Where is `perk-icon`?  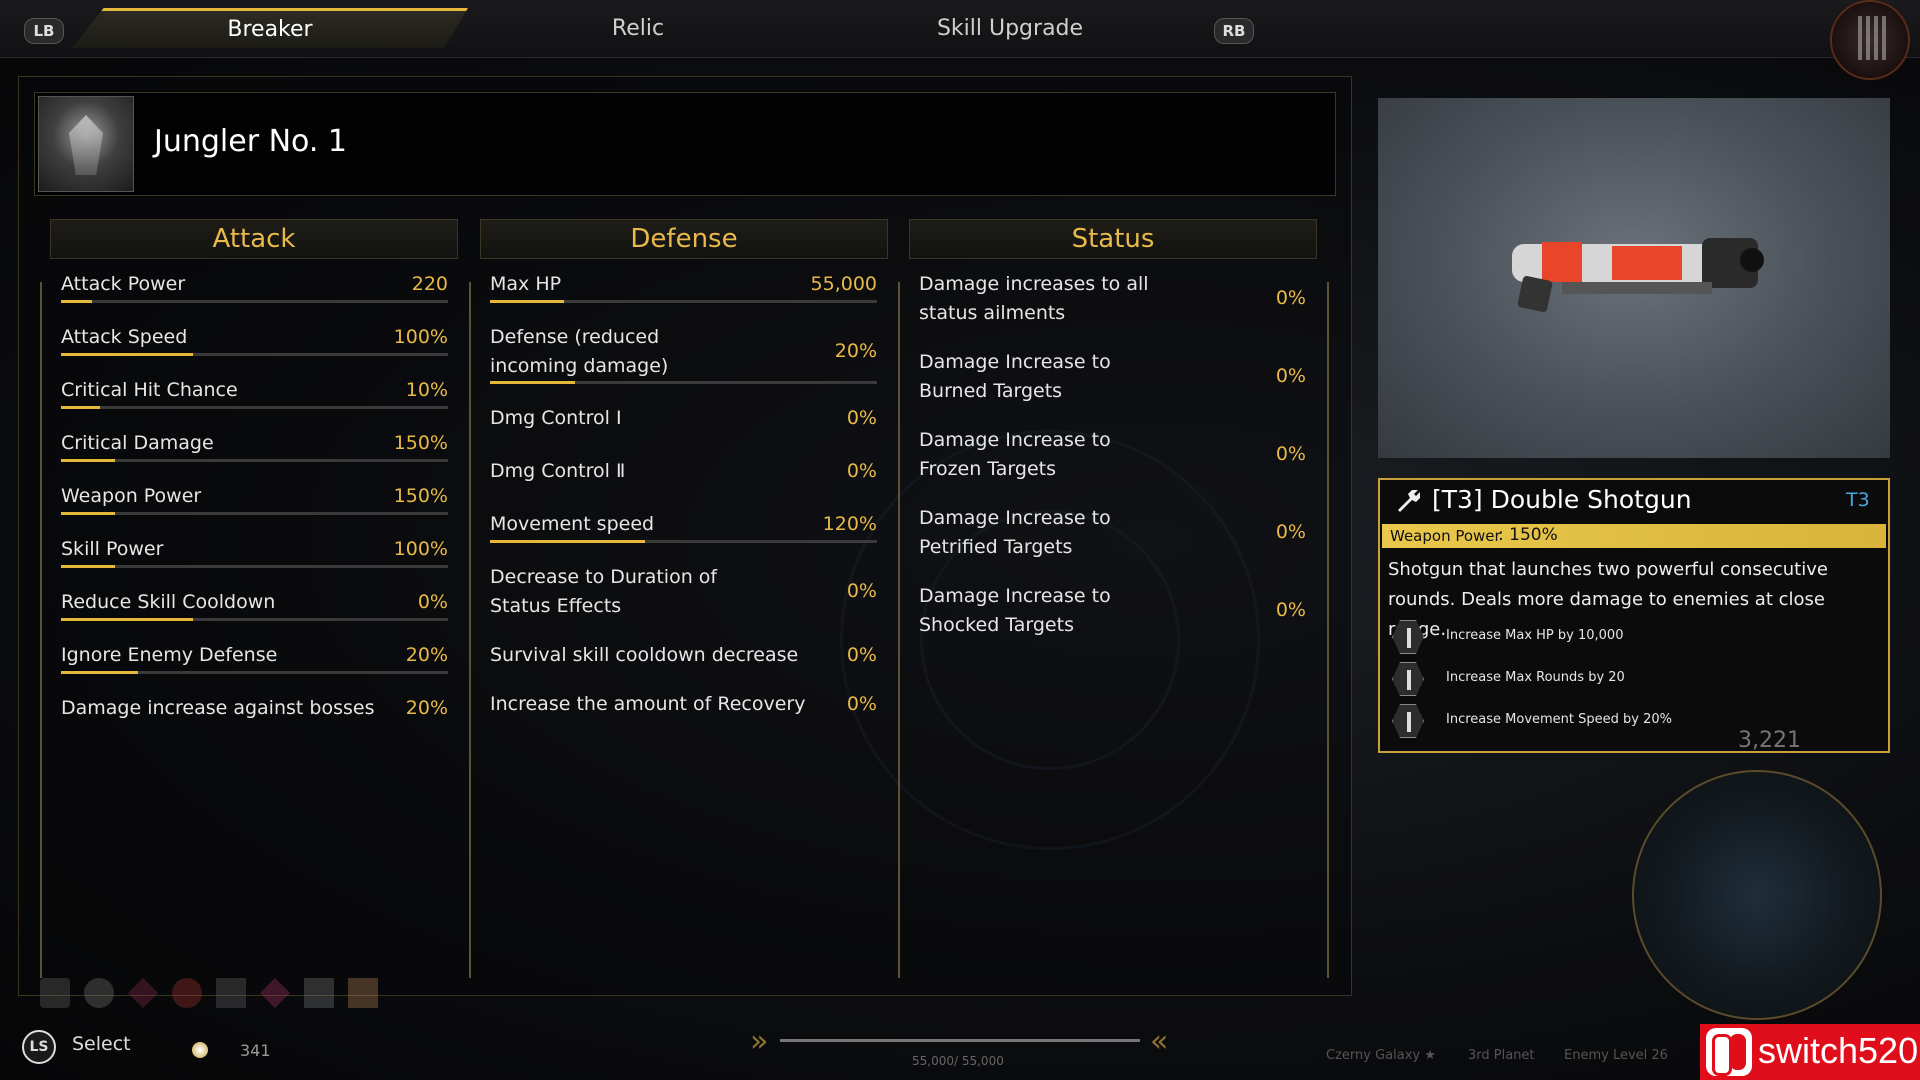 perk-icon is located at coordinates (1408, 721).